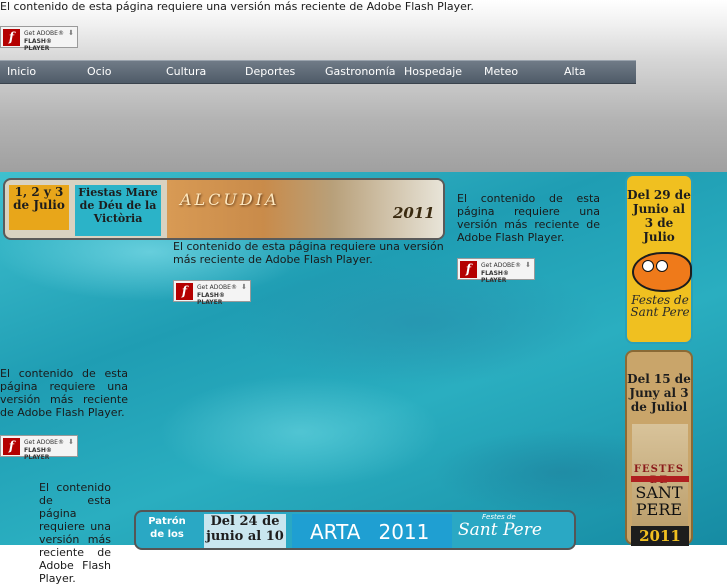  Describe the element at coordinates (662, 272) in the screenshot. I see `fish-mascot-icon` at that location.